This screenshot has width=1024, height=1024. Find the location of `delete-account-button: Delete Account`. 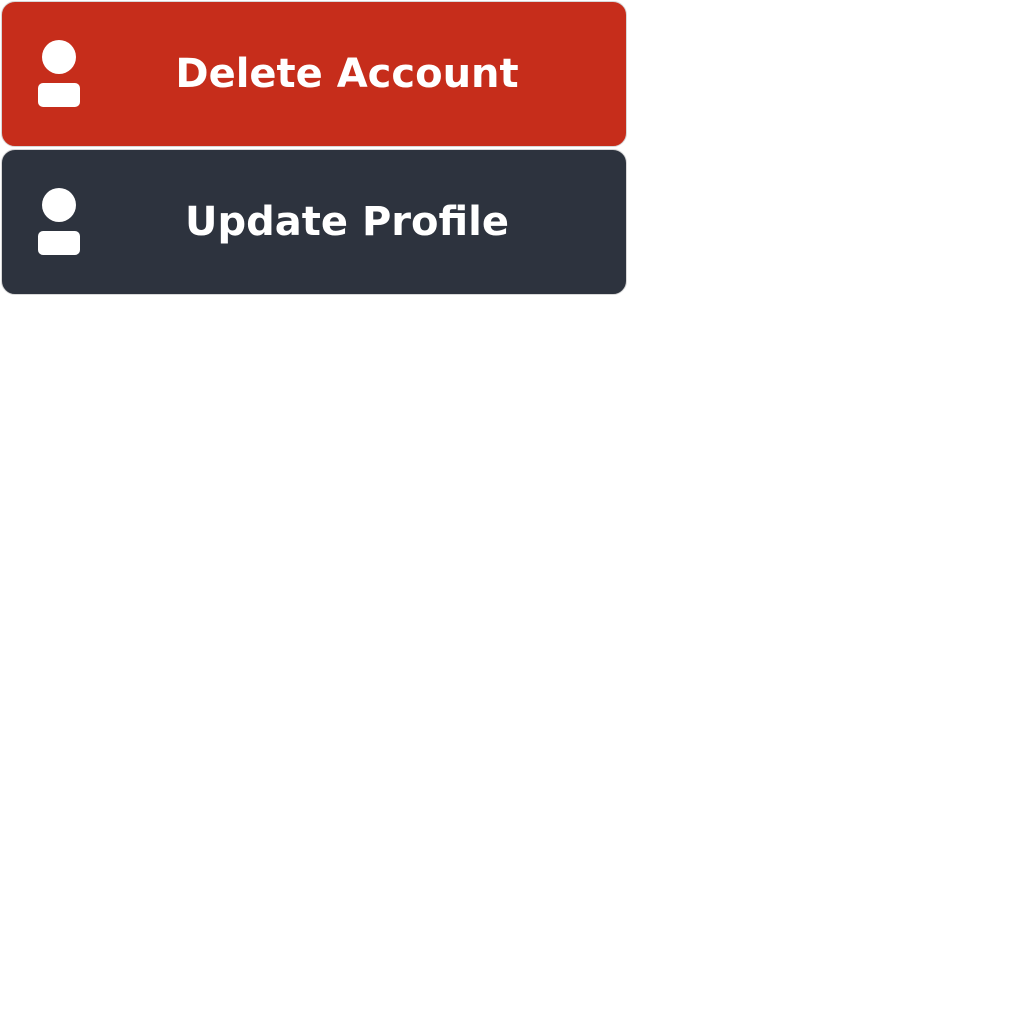

delete-account-button: Delete Account is located at coordinates (314, 74).